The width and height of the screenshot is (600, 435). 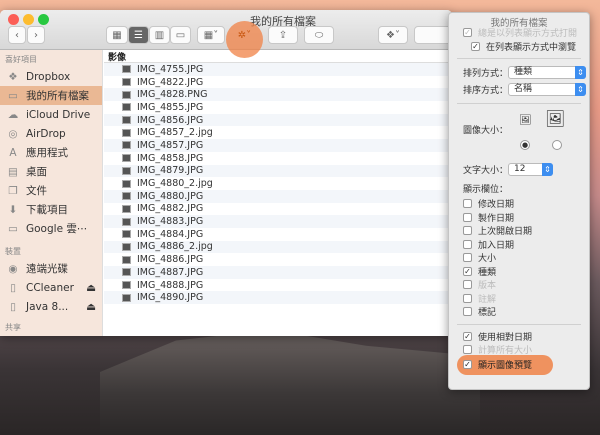 I want to click on shared-header: 共享, so click(x=13, y=327).